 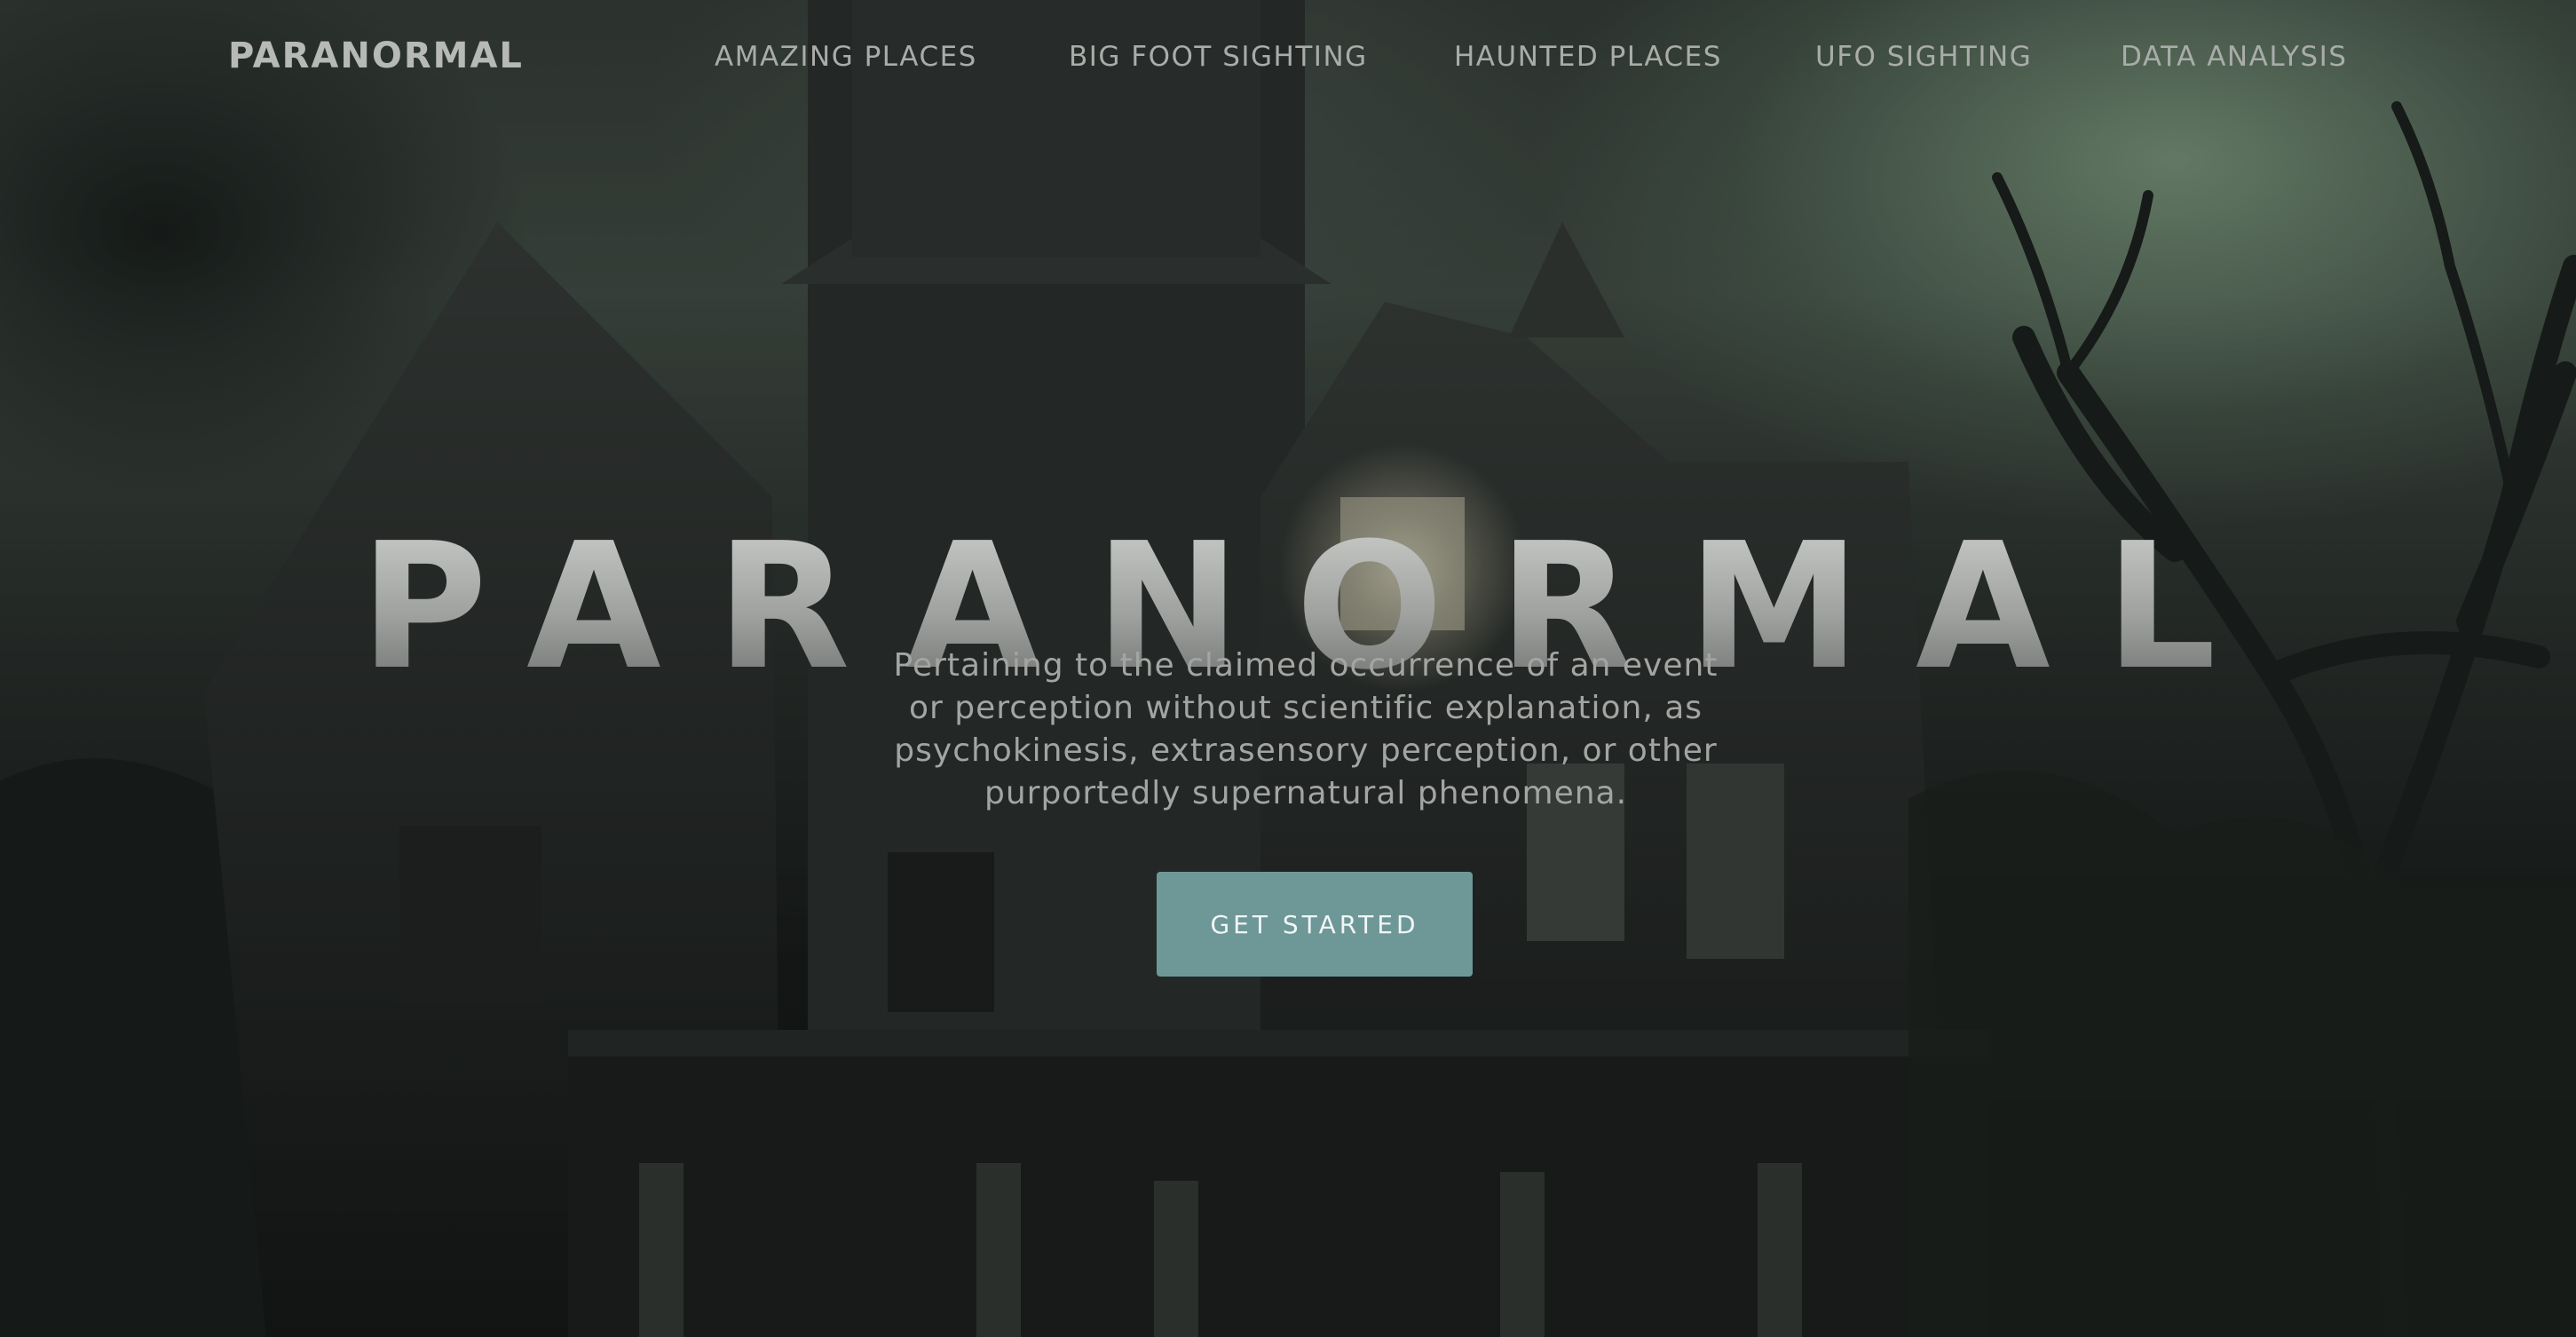 What do you see at coordinates (1315, 924) in the screenshot?
I see `get-started-button: GET STARTED` at bounding box center [1315, 924].